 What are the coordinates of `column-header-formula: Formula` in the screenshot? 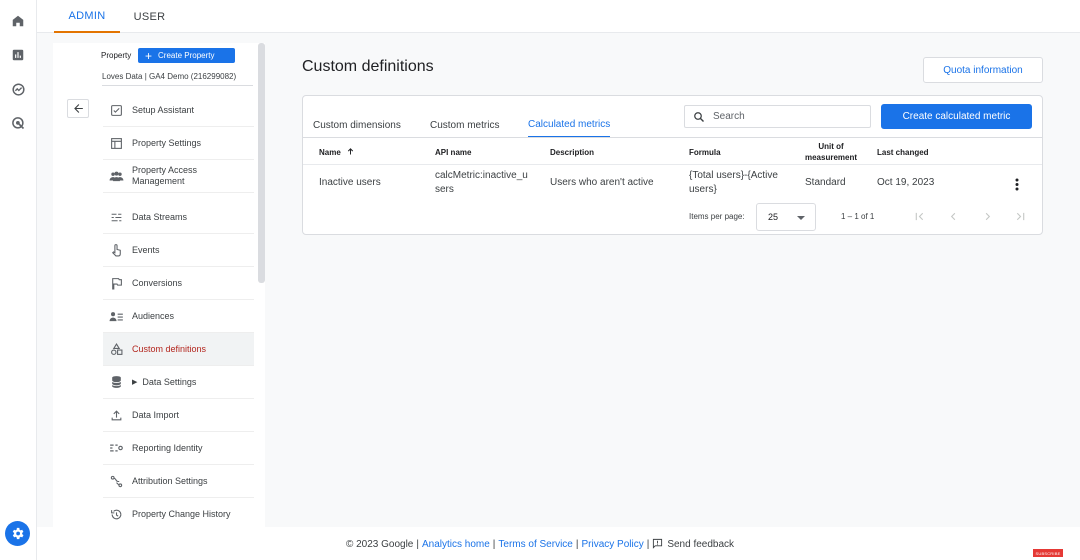 It's located at (705, 152).